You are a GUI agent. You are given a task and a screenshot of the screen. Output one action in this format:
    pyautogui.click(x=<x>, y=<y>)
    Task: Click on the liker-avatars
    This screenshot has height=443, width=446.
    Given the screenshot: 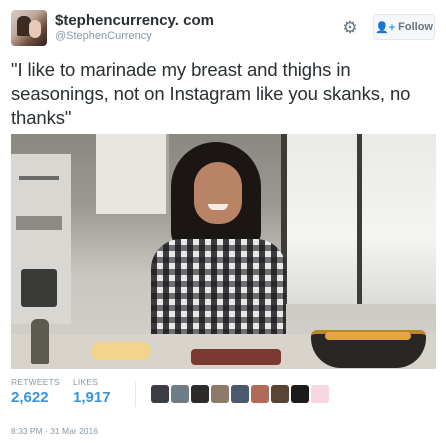 What is the action you would take?
    pyautogui.click(x=240, y=394)
    